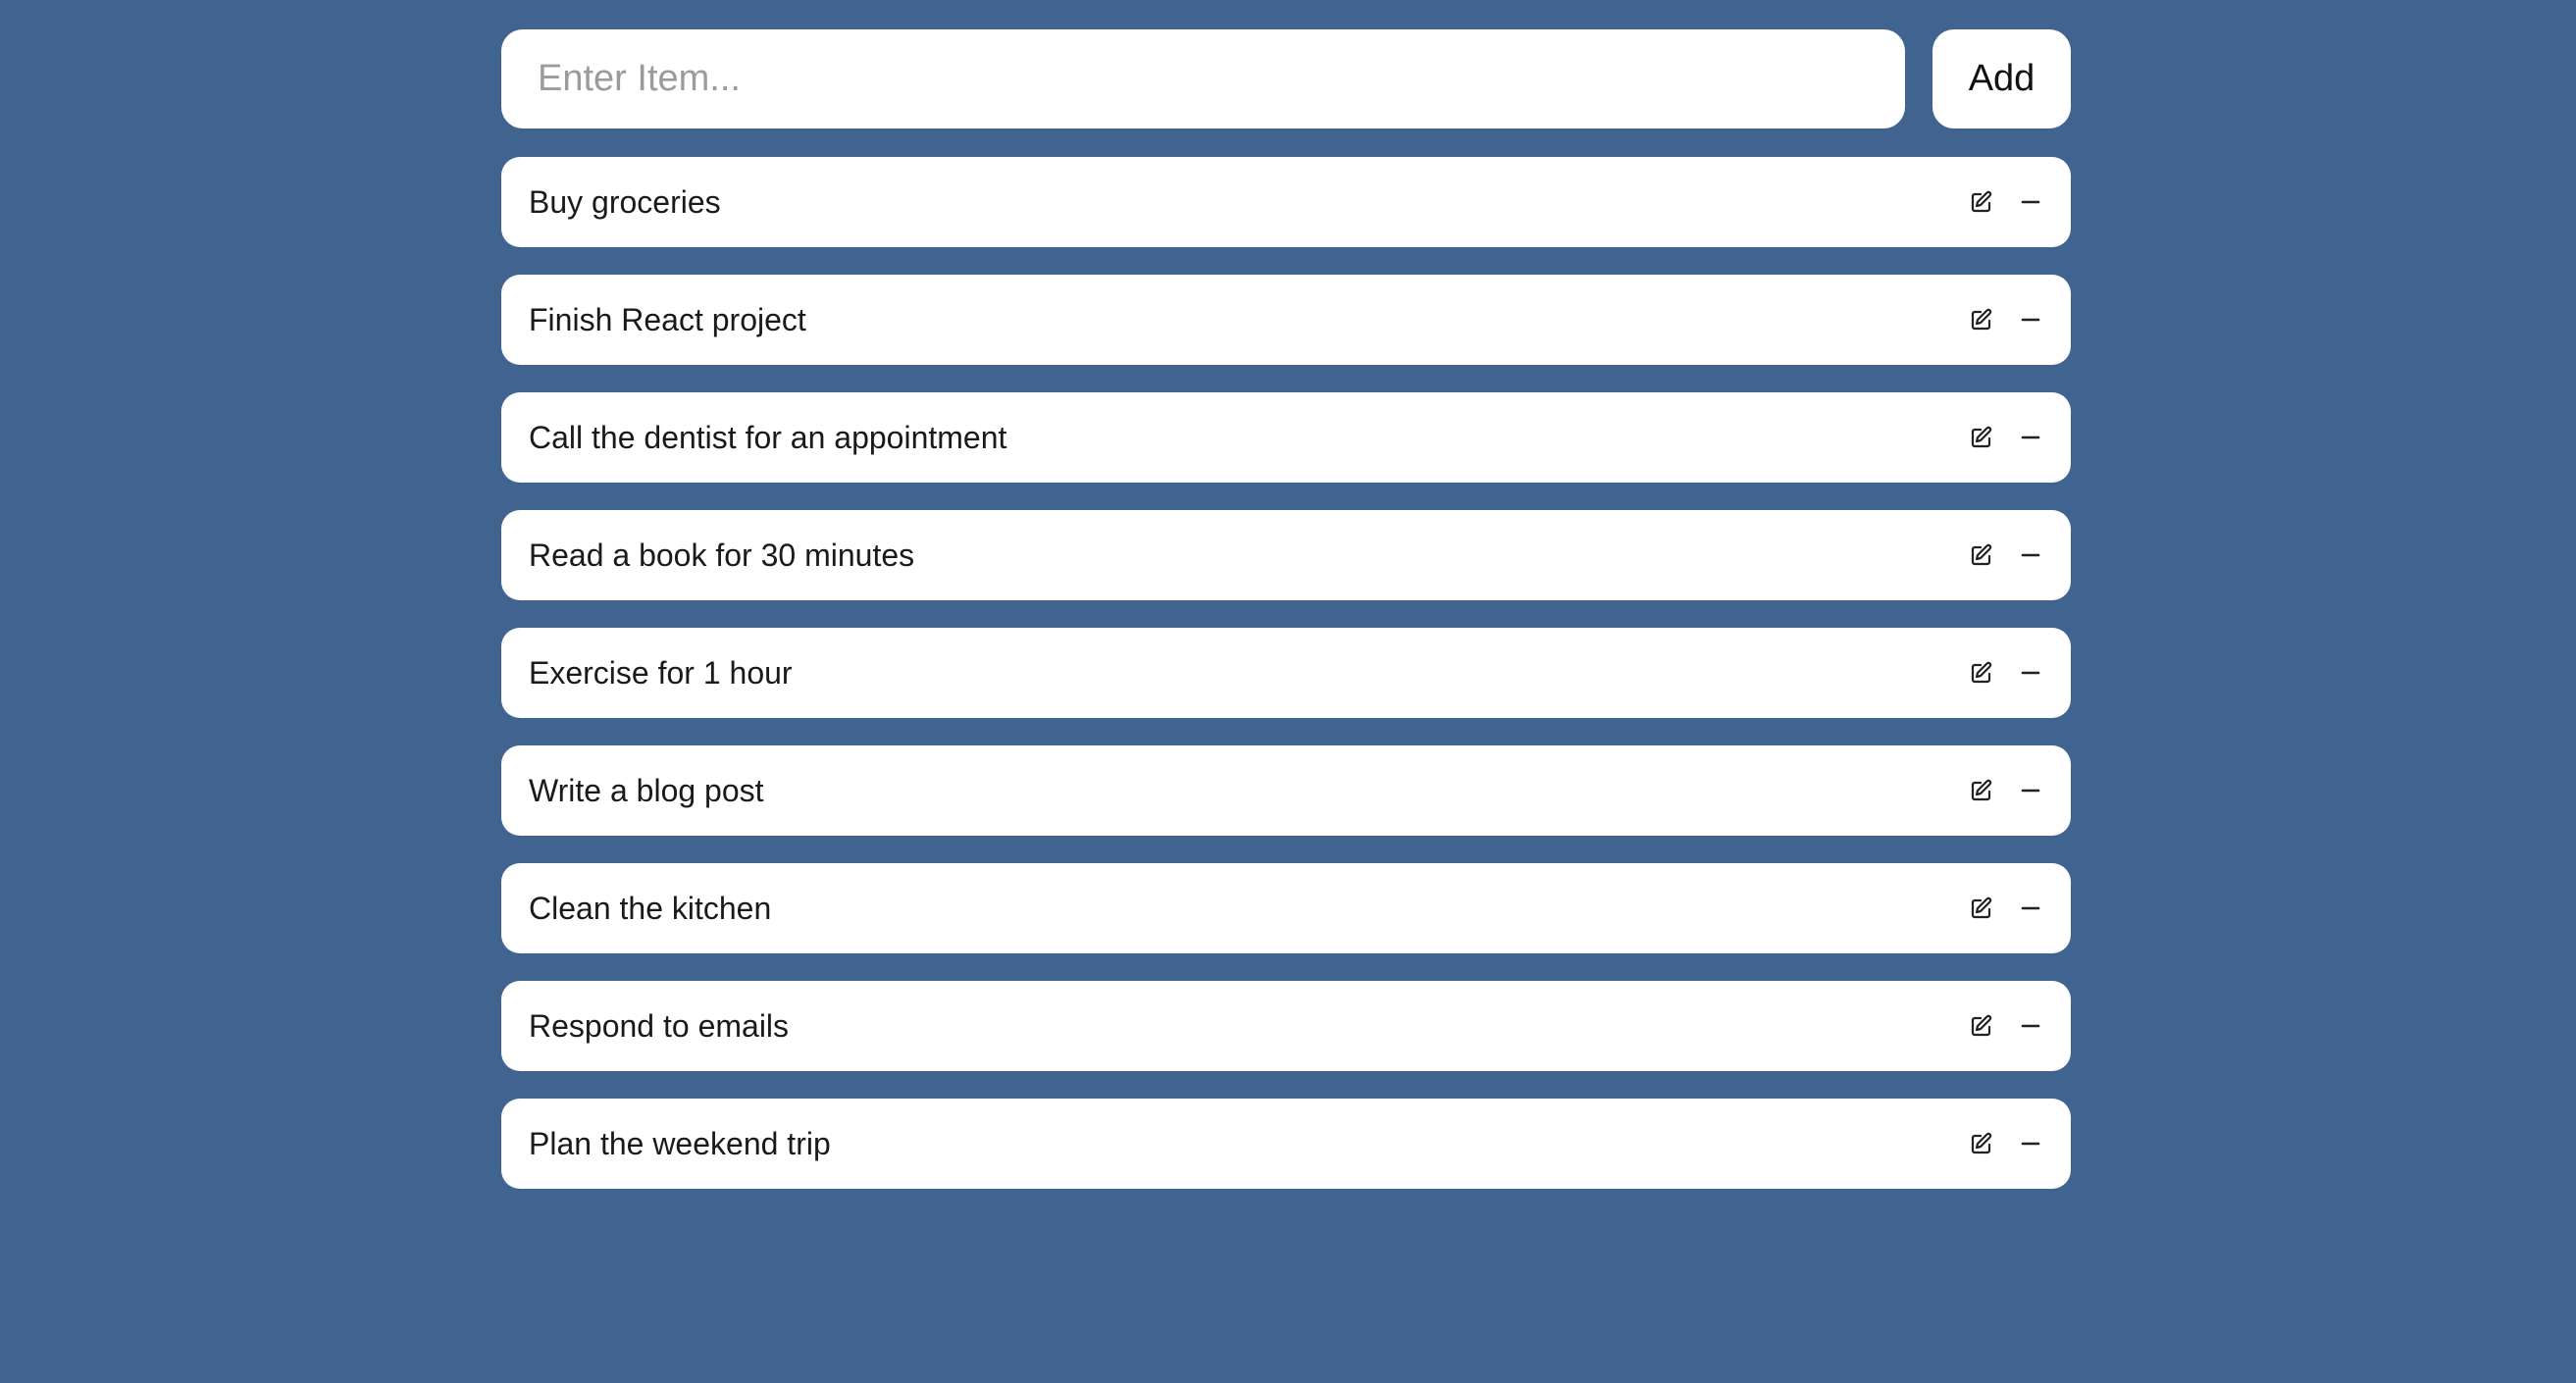 This screenshot has height=1383, width=2576. Describe the element at coordinates (1286, 202) in the screenshot. I see `list-item: Buy groceries` at that location.